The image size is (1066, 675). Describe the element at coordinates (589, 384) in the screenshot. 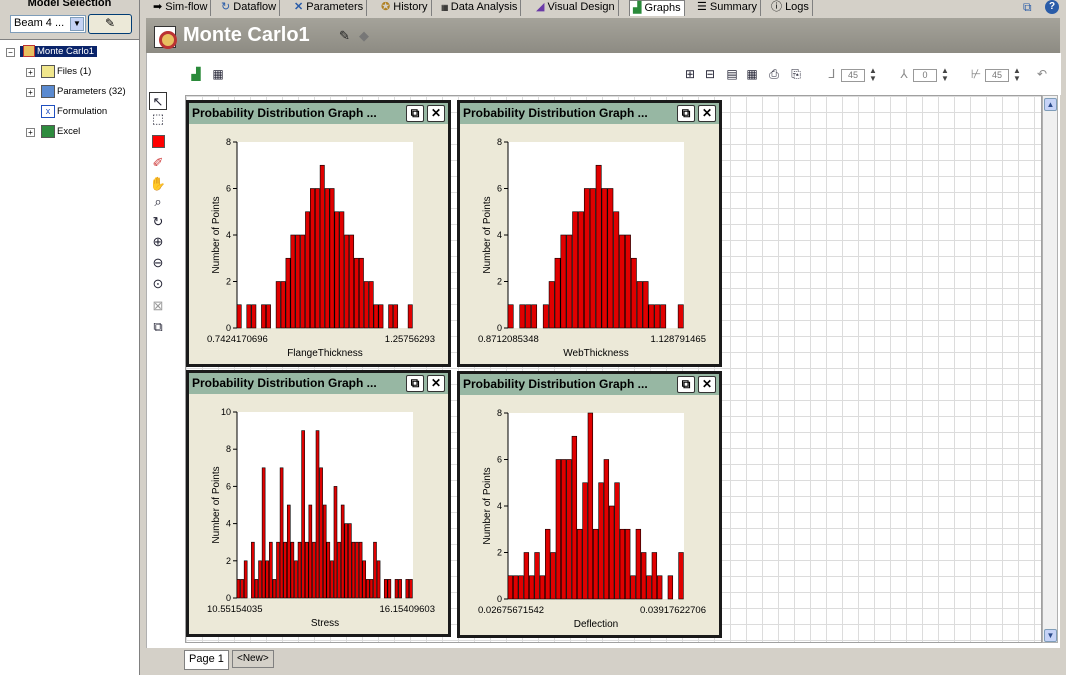

I see `graph-header: Probability Distribution Graph ... ⧉ ✕` at that location.